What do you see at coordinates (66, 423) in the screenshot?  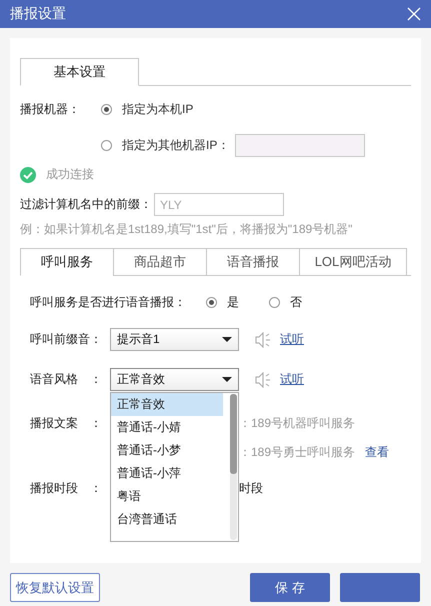 I see `field-label: 播报文案 ：` at bounding box center [66, 423].